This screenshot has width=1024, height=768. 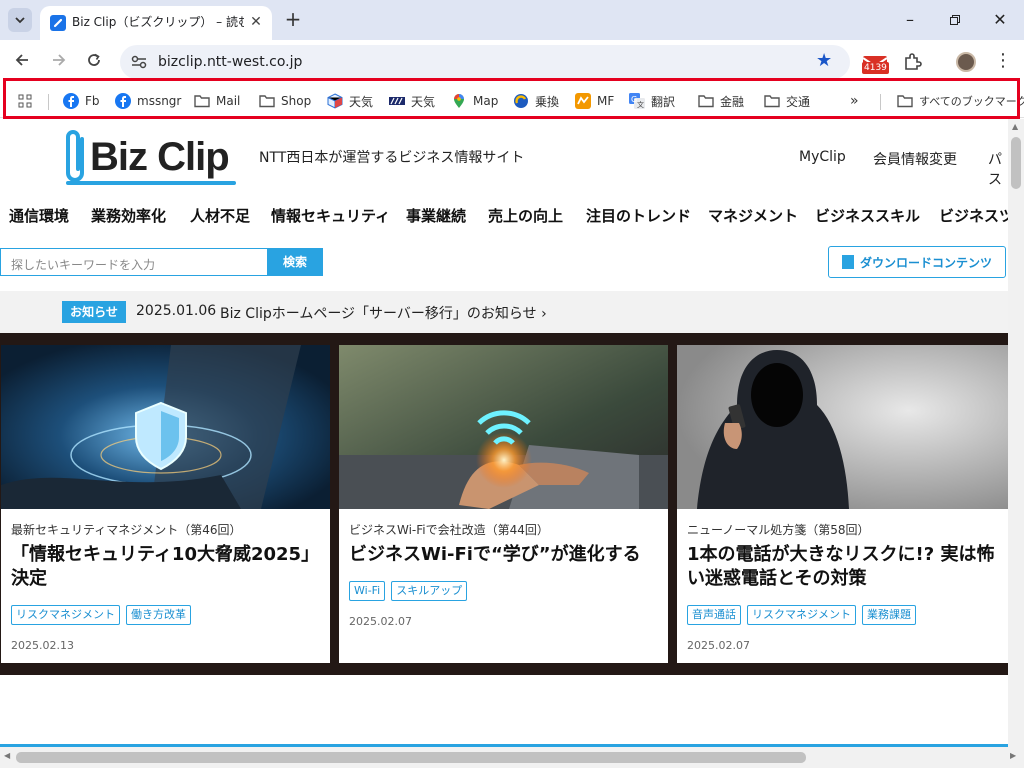 I want to click on folder-icon, so click(x=267, y=101).